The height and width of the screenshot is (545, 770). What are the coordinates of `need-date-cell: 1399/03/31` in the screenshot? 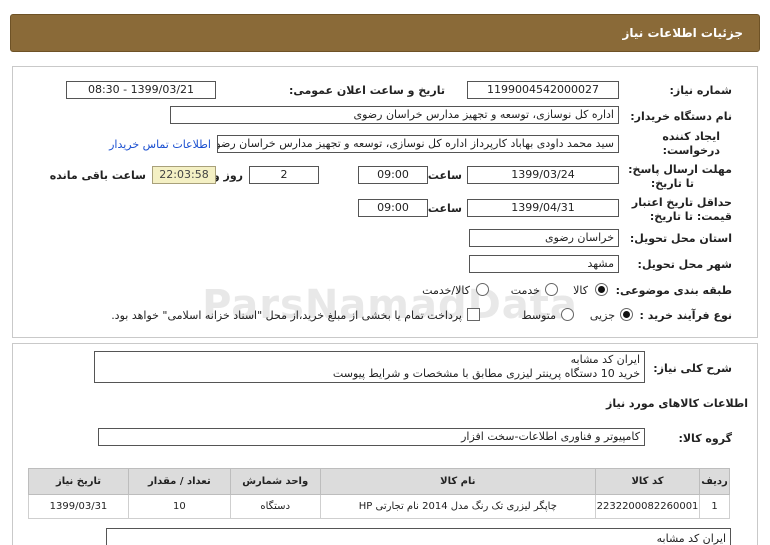 It's located at (78, 506).